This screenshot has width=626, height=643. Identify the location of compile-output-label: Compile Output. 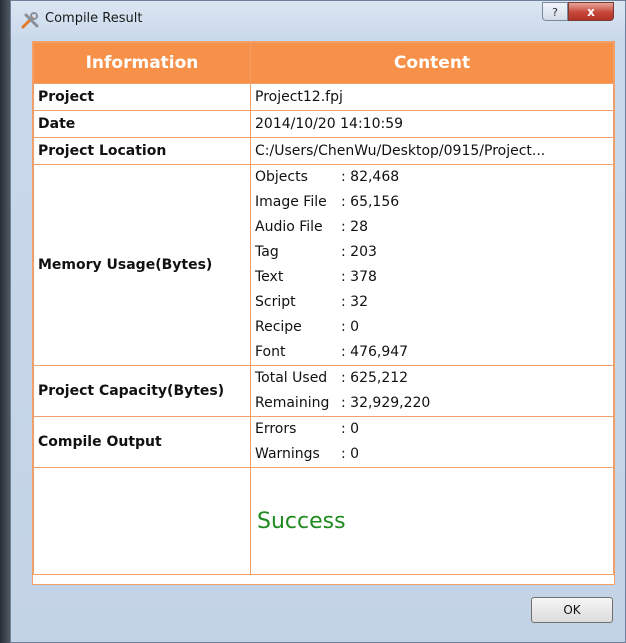
(142, 442).